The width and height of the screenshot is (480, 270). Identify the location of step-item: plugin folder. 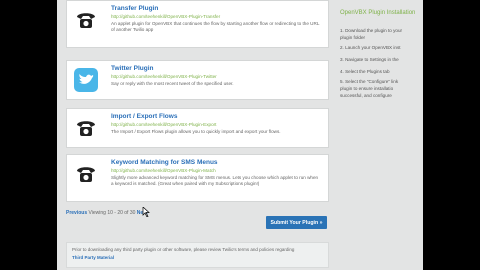
(353, 37).